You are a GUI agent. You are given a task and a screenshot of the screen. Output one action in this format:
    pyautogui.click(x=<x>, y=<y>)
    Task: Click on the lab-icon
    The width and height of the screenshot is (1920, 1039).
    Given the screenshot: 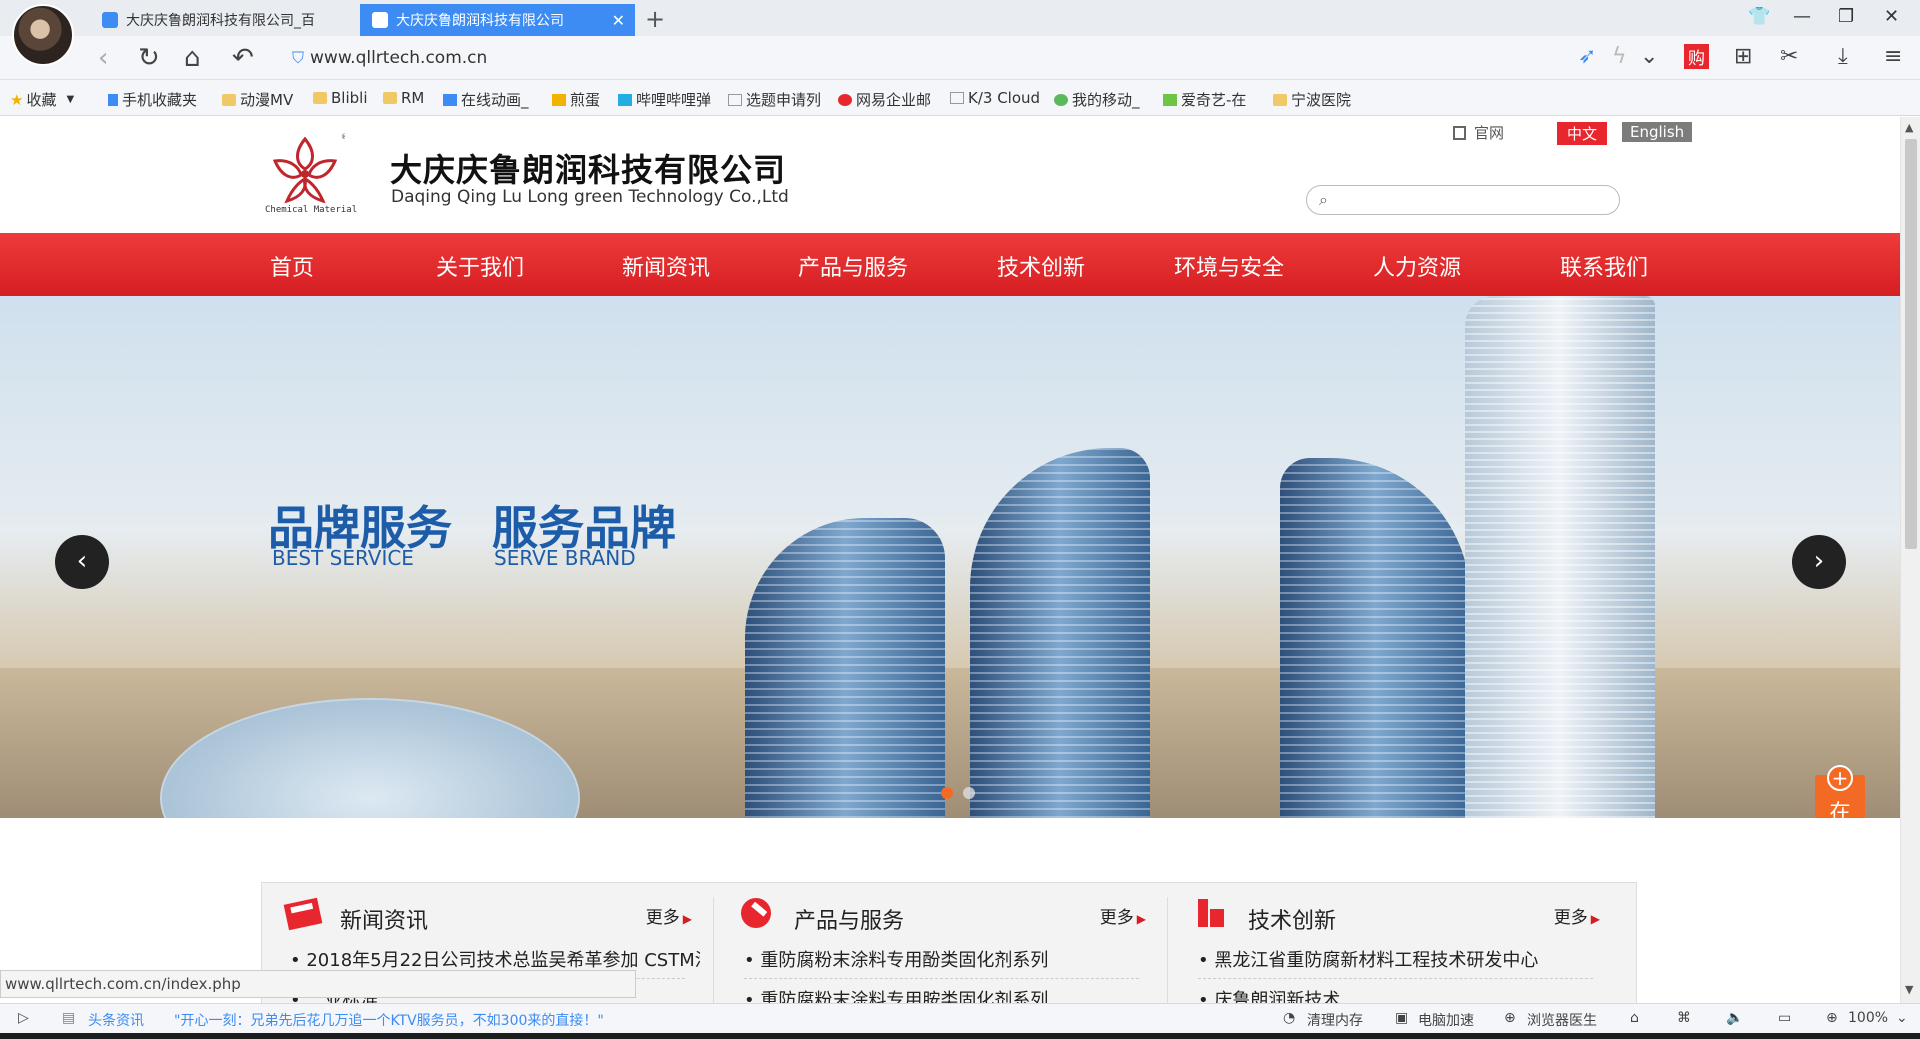 What is the action you would take?
    pyautogui.click(x=1211, y=913)
    